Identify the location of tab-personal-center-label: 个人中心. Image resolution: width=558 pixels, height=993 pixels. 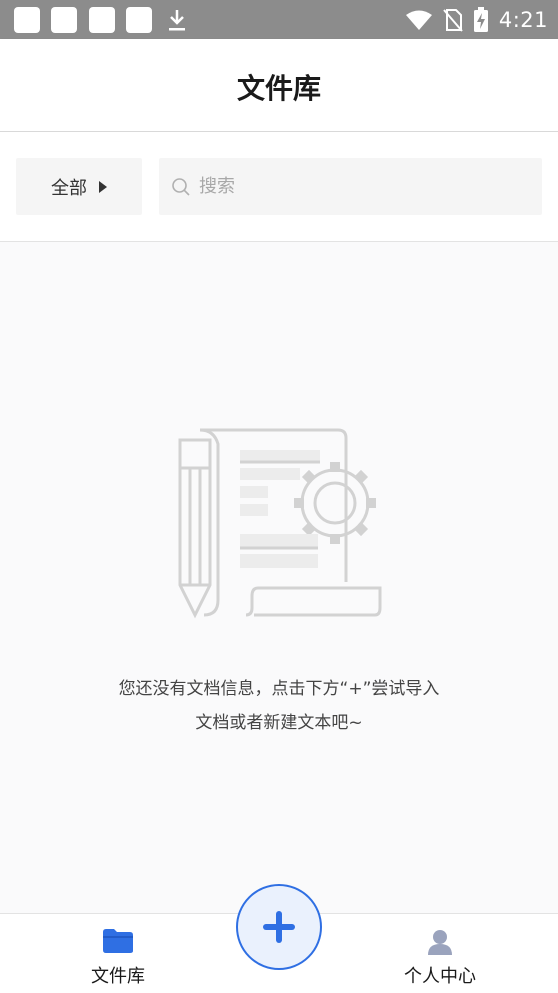
(440, 976).